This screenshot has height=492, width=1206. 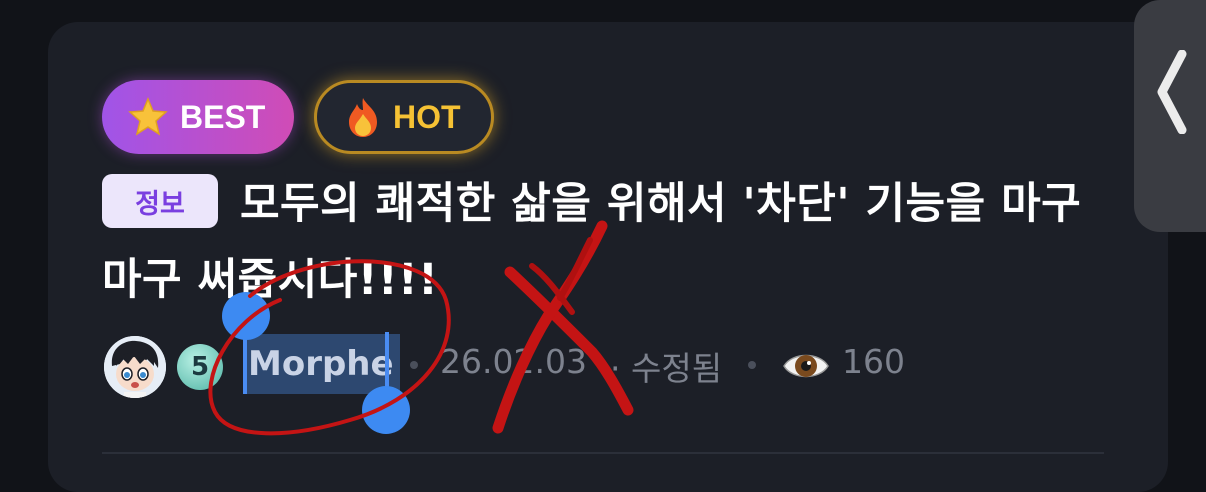 I want to click on fire-icon, so click(x=363, y=117).